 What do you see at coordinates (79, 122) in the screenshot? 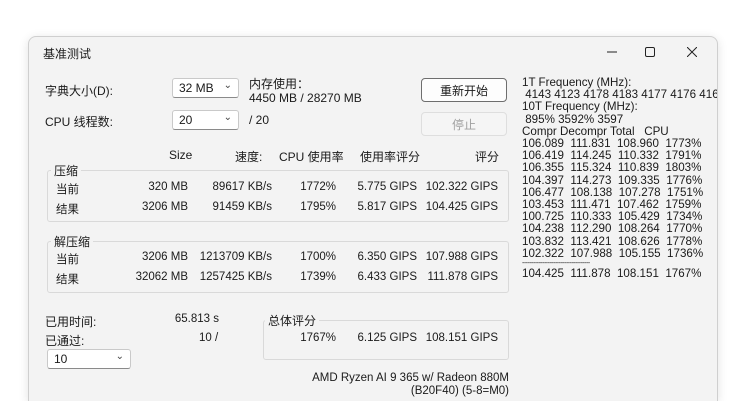
I see `cpu-threads-label: CPU 线程数:` at bounding box center [79, 122].